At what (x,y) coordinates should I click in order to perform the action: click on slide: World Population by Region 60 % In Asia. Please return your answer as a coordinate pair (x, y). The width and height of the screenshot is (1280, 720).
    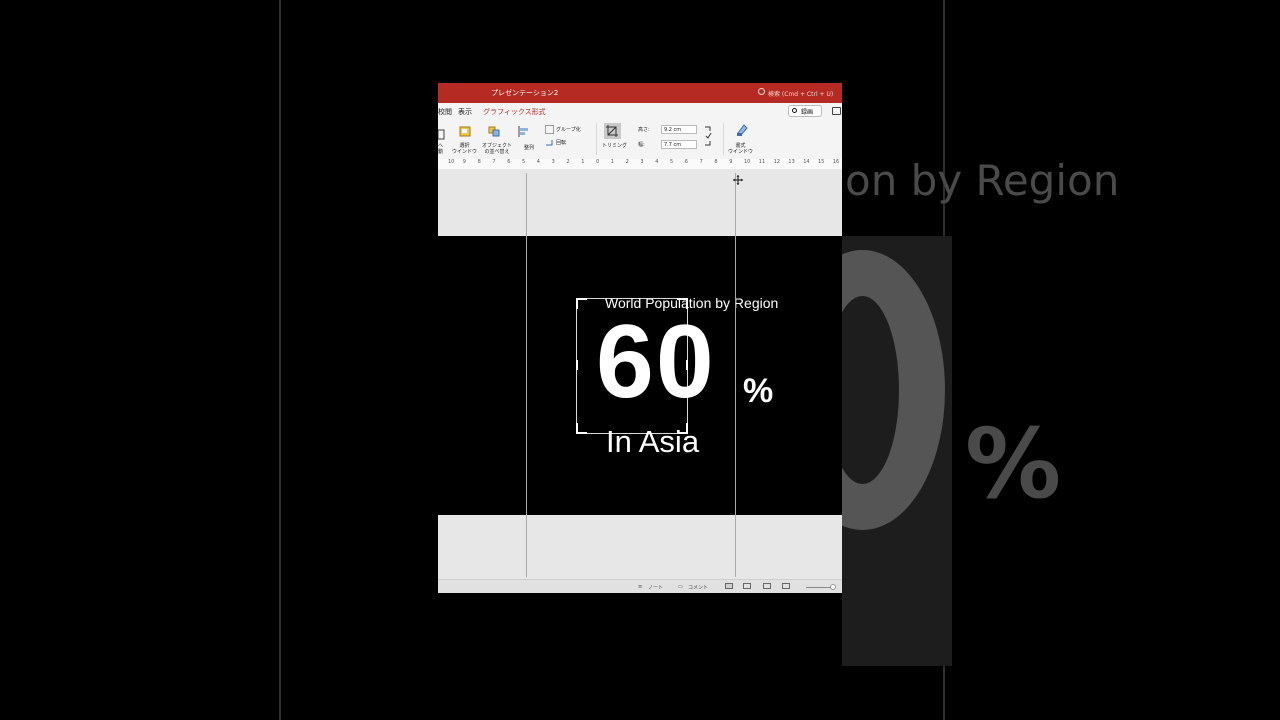
    Looking at the image, I should click on (640, 375).